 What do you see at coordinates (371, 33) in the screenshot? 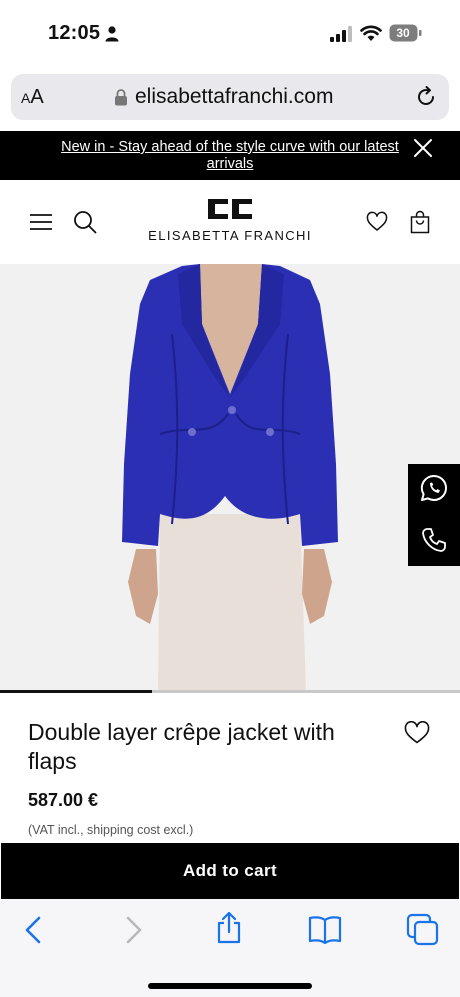
I see `wifi-icon` at bounding box center [371, 33].